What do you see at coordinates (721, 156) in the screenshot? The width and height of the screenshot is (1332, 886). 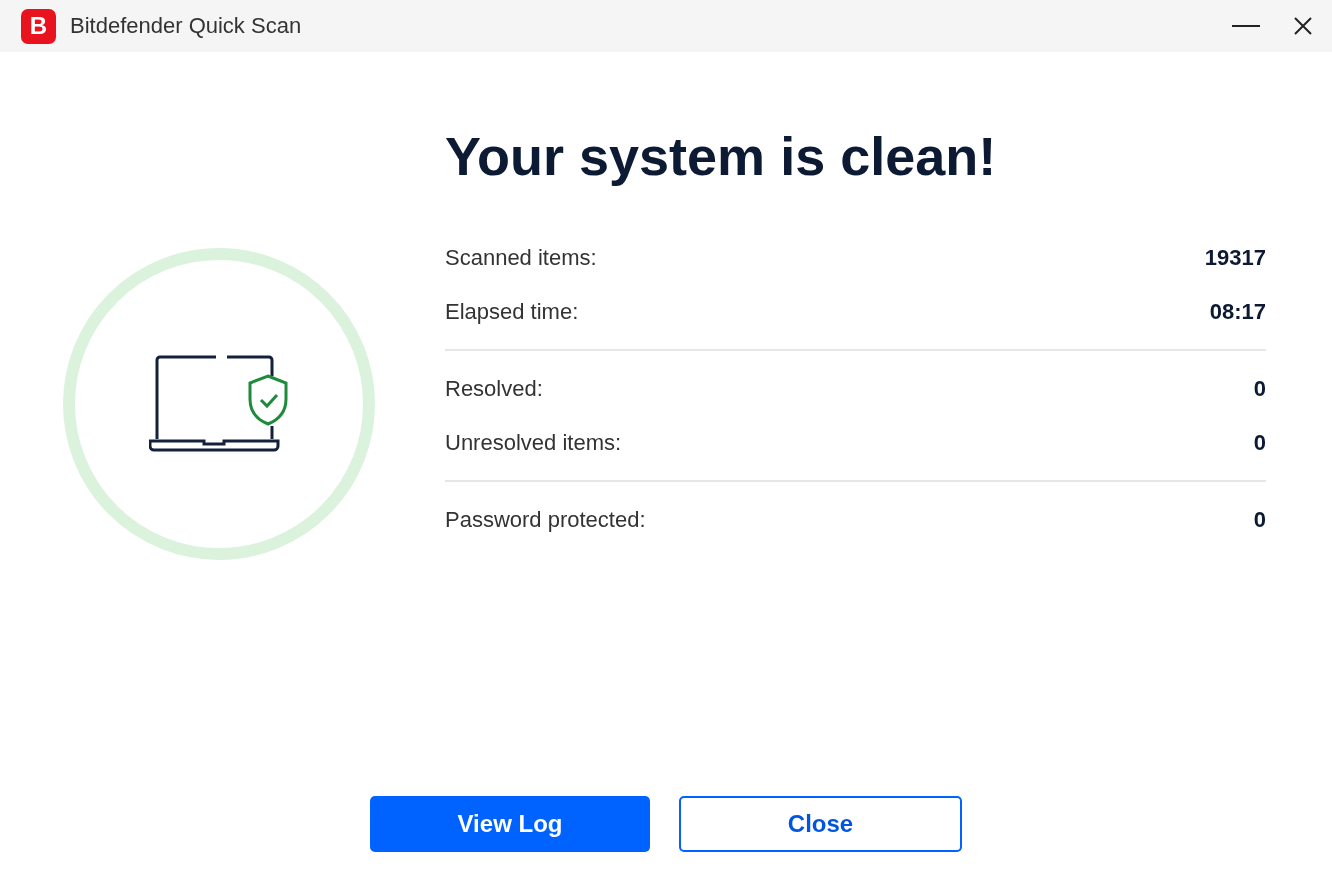 I see `result-heading: Your system is clean!` at bounding box center [721, 156].